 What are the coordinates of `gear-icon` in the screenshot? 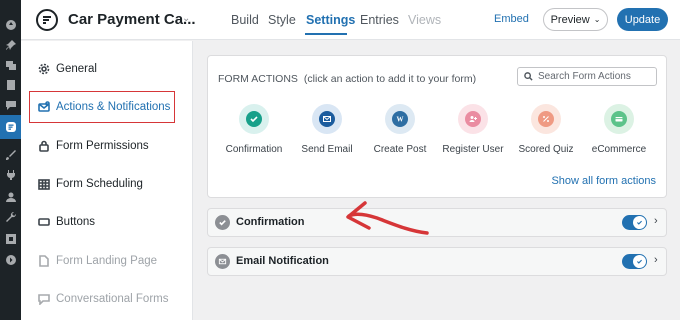 It's located at (43, 69).